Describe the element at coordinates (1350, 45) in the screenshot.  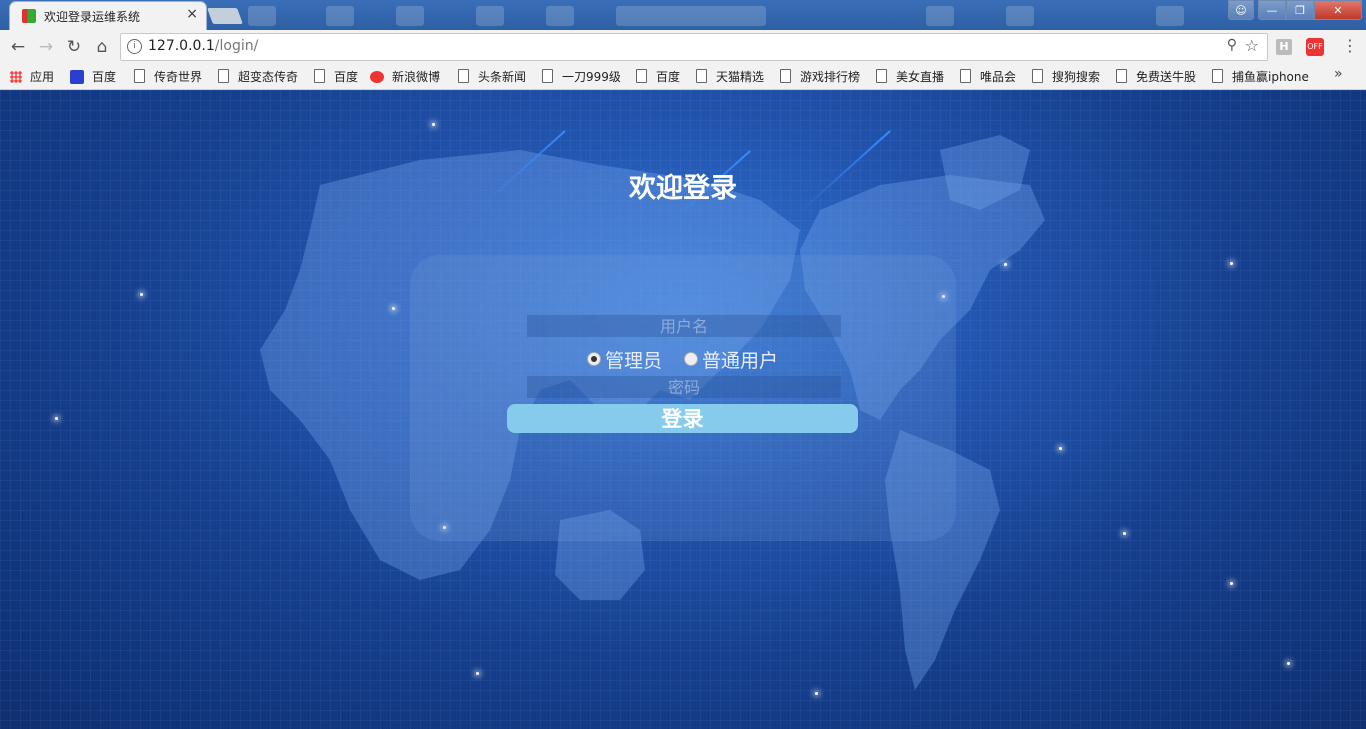
I see `browser-menu-icon: ⋮` at that location.